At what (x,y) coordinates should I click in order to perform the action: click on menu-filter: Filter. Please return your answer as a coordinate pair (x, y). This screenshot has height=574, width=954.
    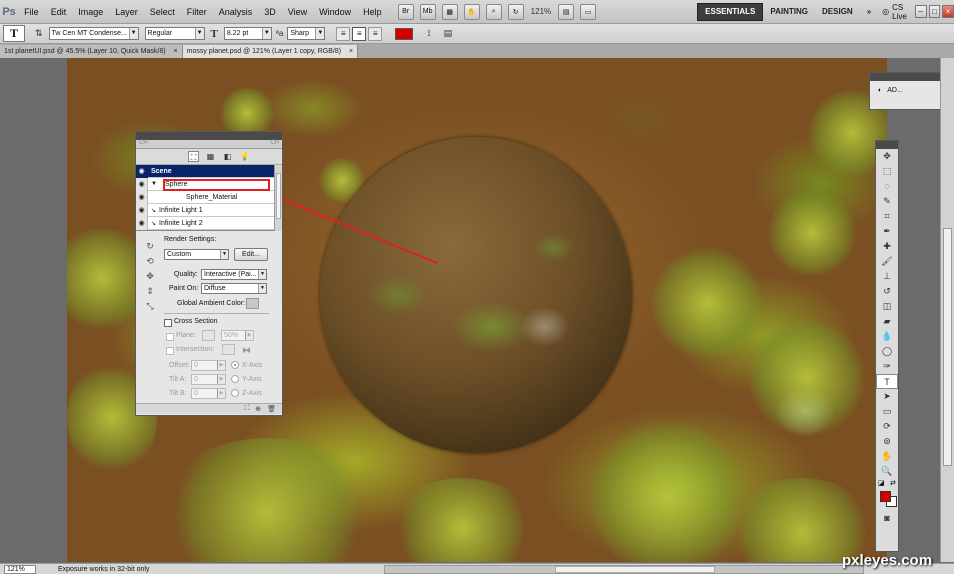
    Looking at the image, I should click on (197, 12).